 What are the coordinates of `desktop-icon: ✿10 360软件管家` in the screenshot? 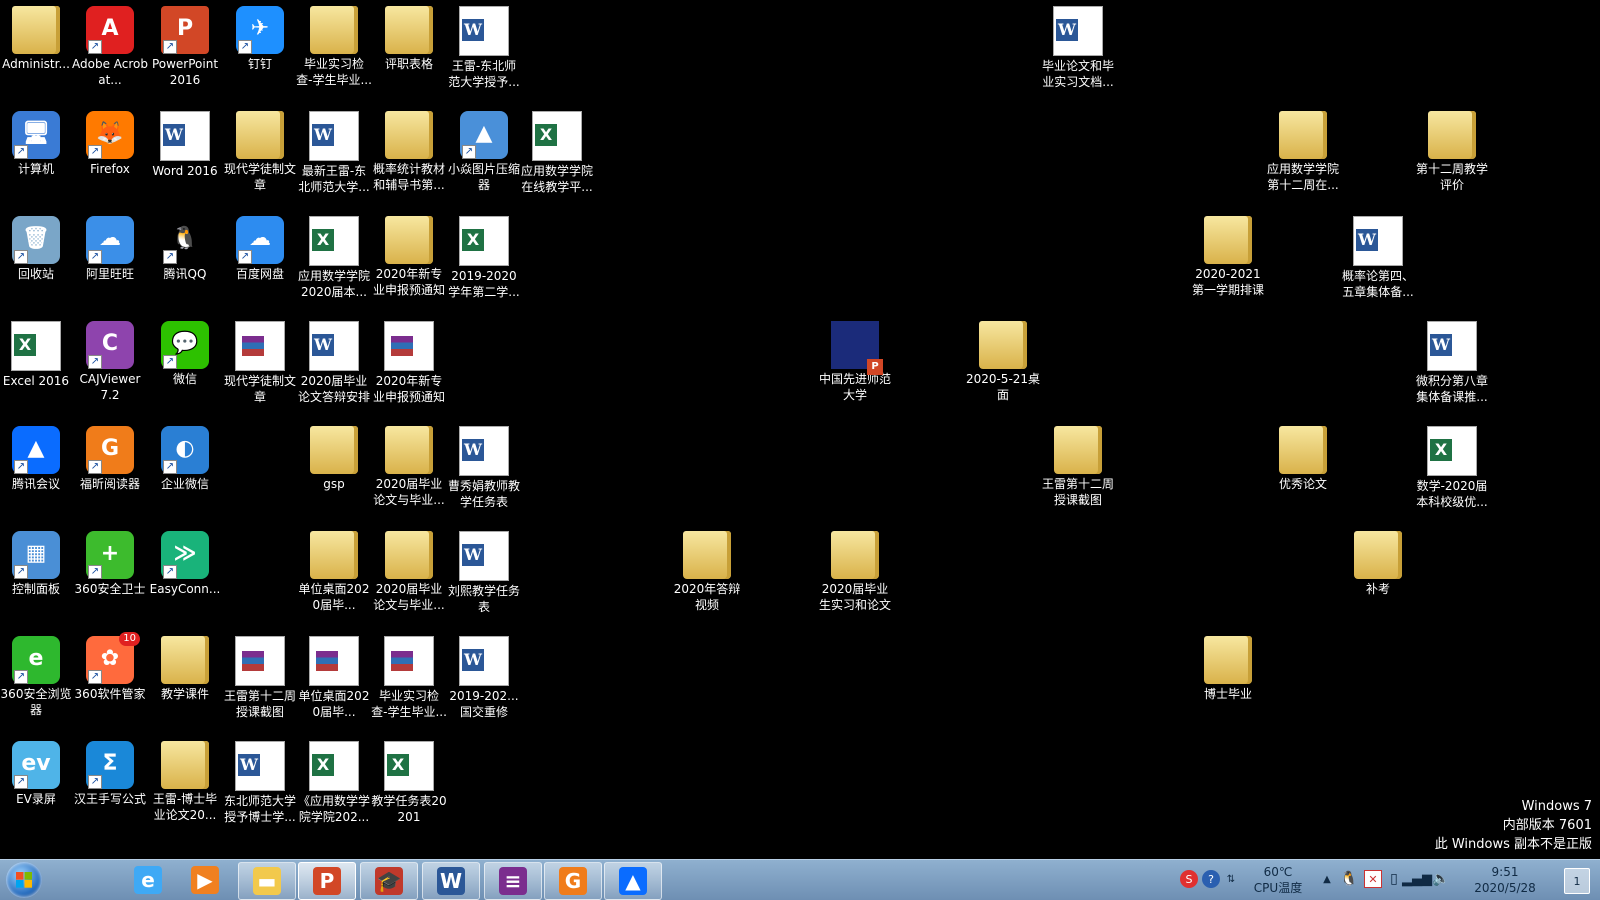 It's located at (110, 667).